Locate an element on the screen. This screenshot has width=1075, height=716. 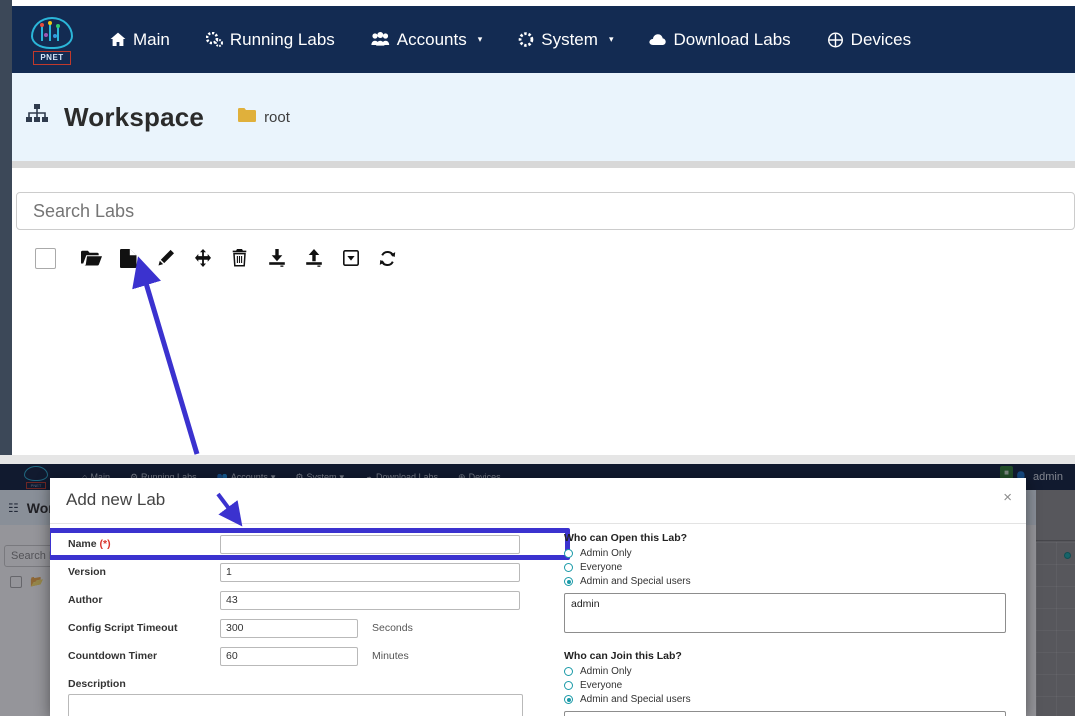
unit-minutes: Minutes is located at coordinates (390, 656).